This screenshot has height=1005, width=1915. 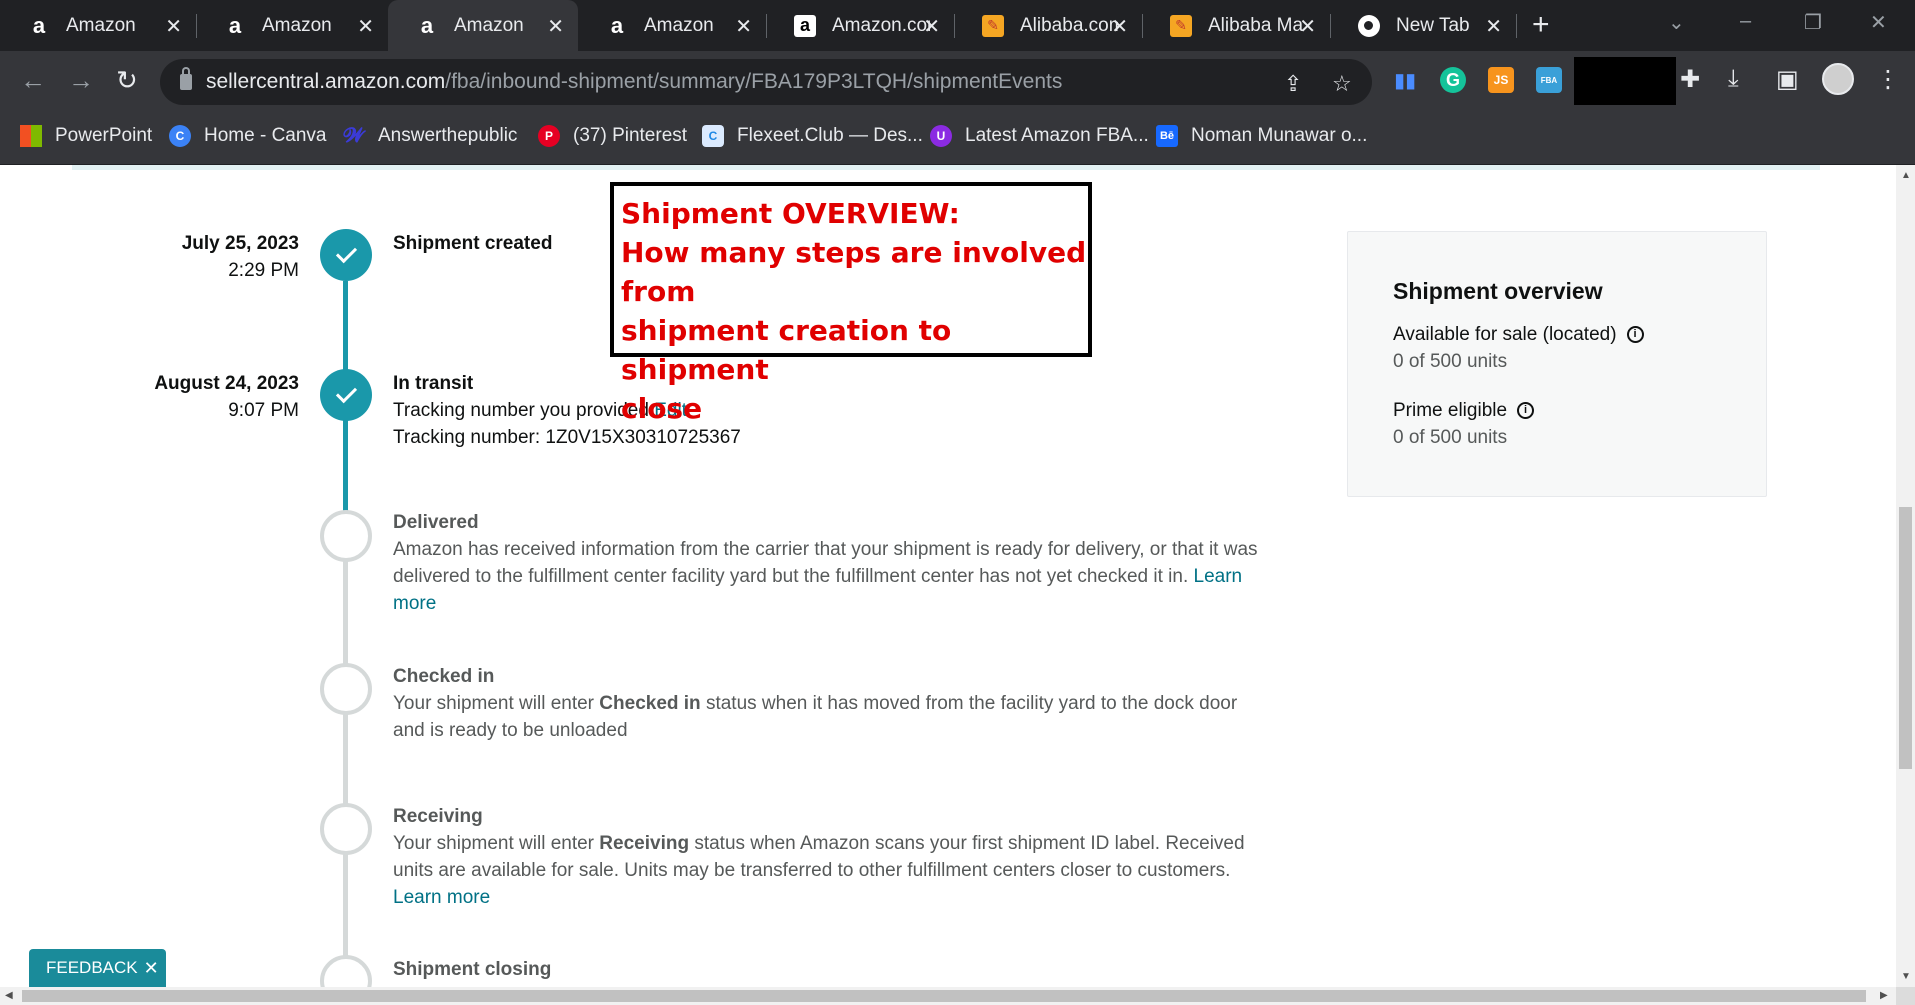 I want to click on step-title: Shipment closing, so click(x=472, y=969).